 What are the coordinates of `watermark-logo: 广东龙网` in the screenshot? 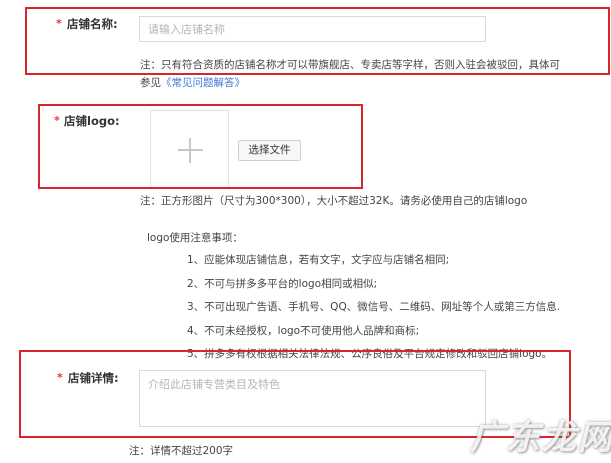 It's located at (540, 438).